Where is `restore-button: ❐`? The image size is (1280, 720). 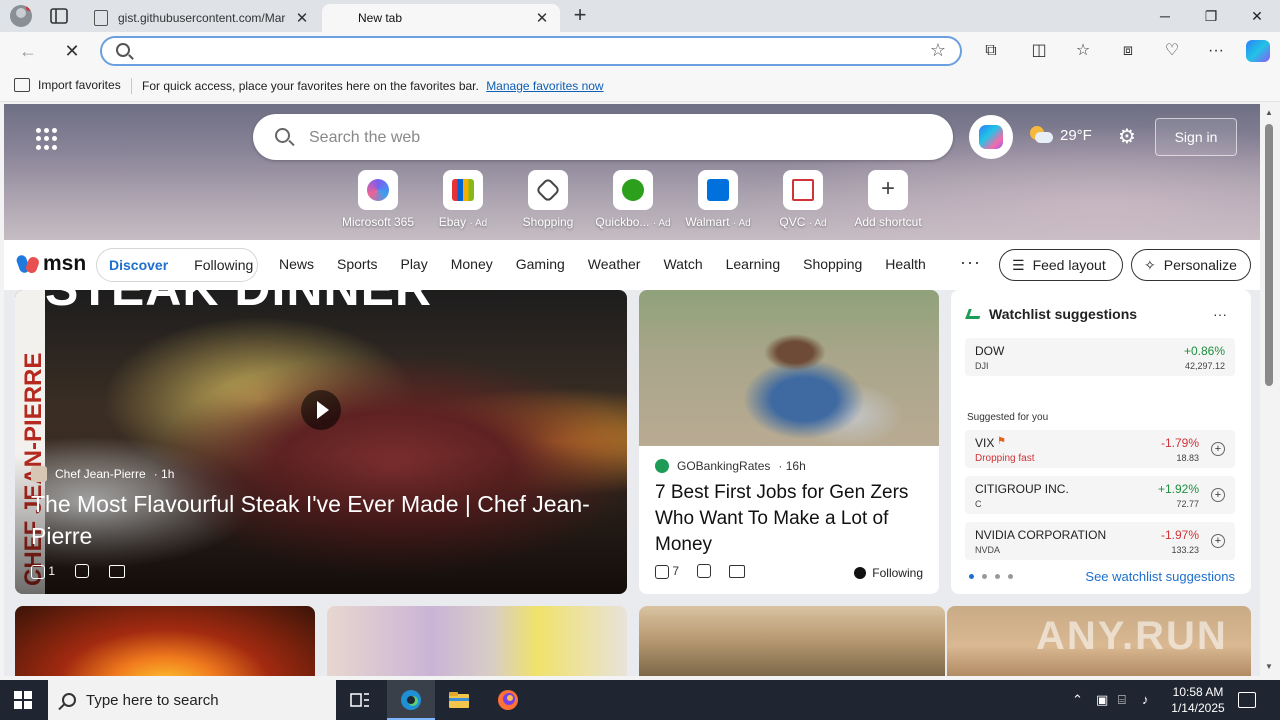 restore-button: ❐ is located at coordinates (1211, 16).